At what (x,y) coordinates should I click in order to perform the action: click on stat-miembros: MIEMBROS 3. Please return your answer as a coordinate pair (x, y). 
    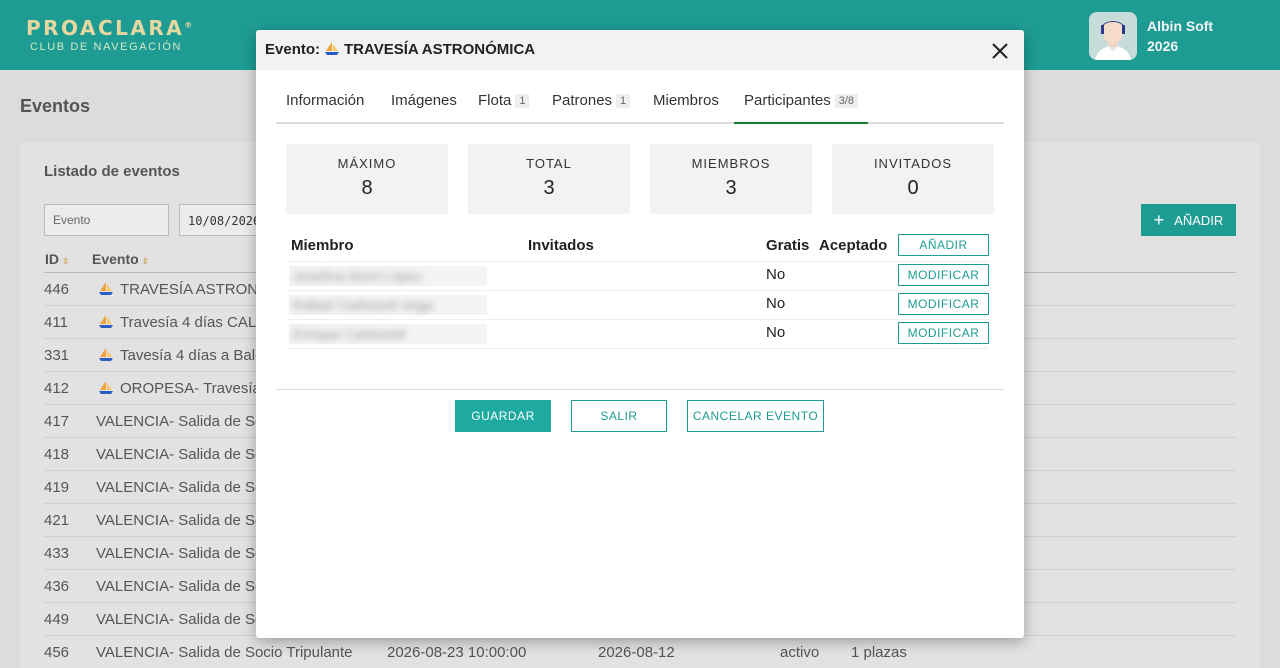
    Looking at the image, I should click on (731, 179).